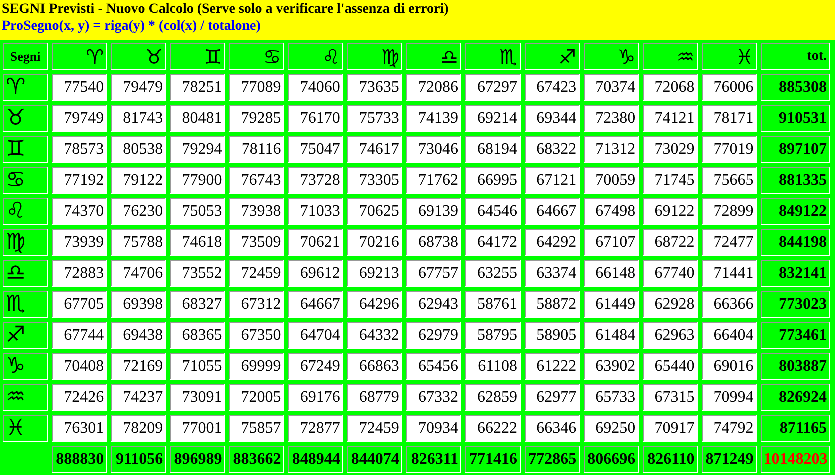 Image resolution: width=835 pixels, height=475 pixels. Describe the element at coordinates (670, 56) in the screenshot. I see `column-header: ♒` at that location.